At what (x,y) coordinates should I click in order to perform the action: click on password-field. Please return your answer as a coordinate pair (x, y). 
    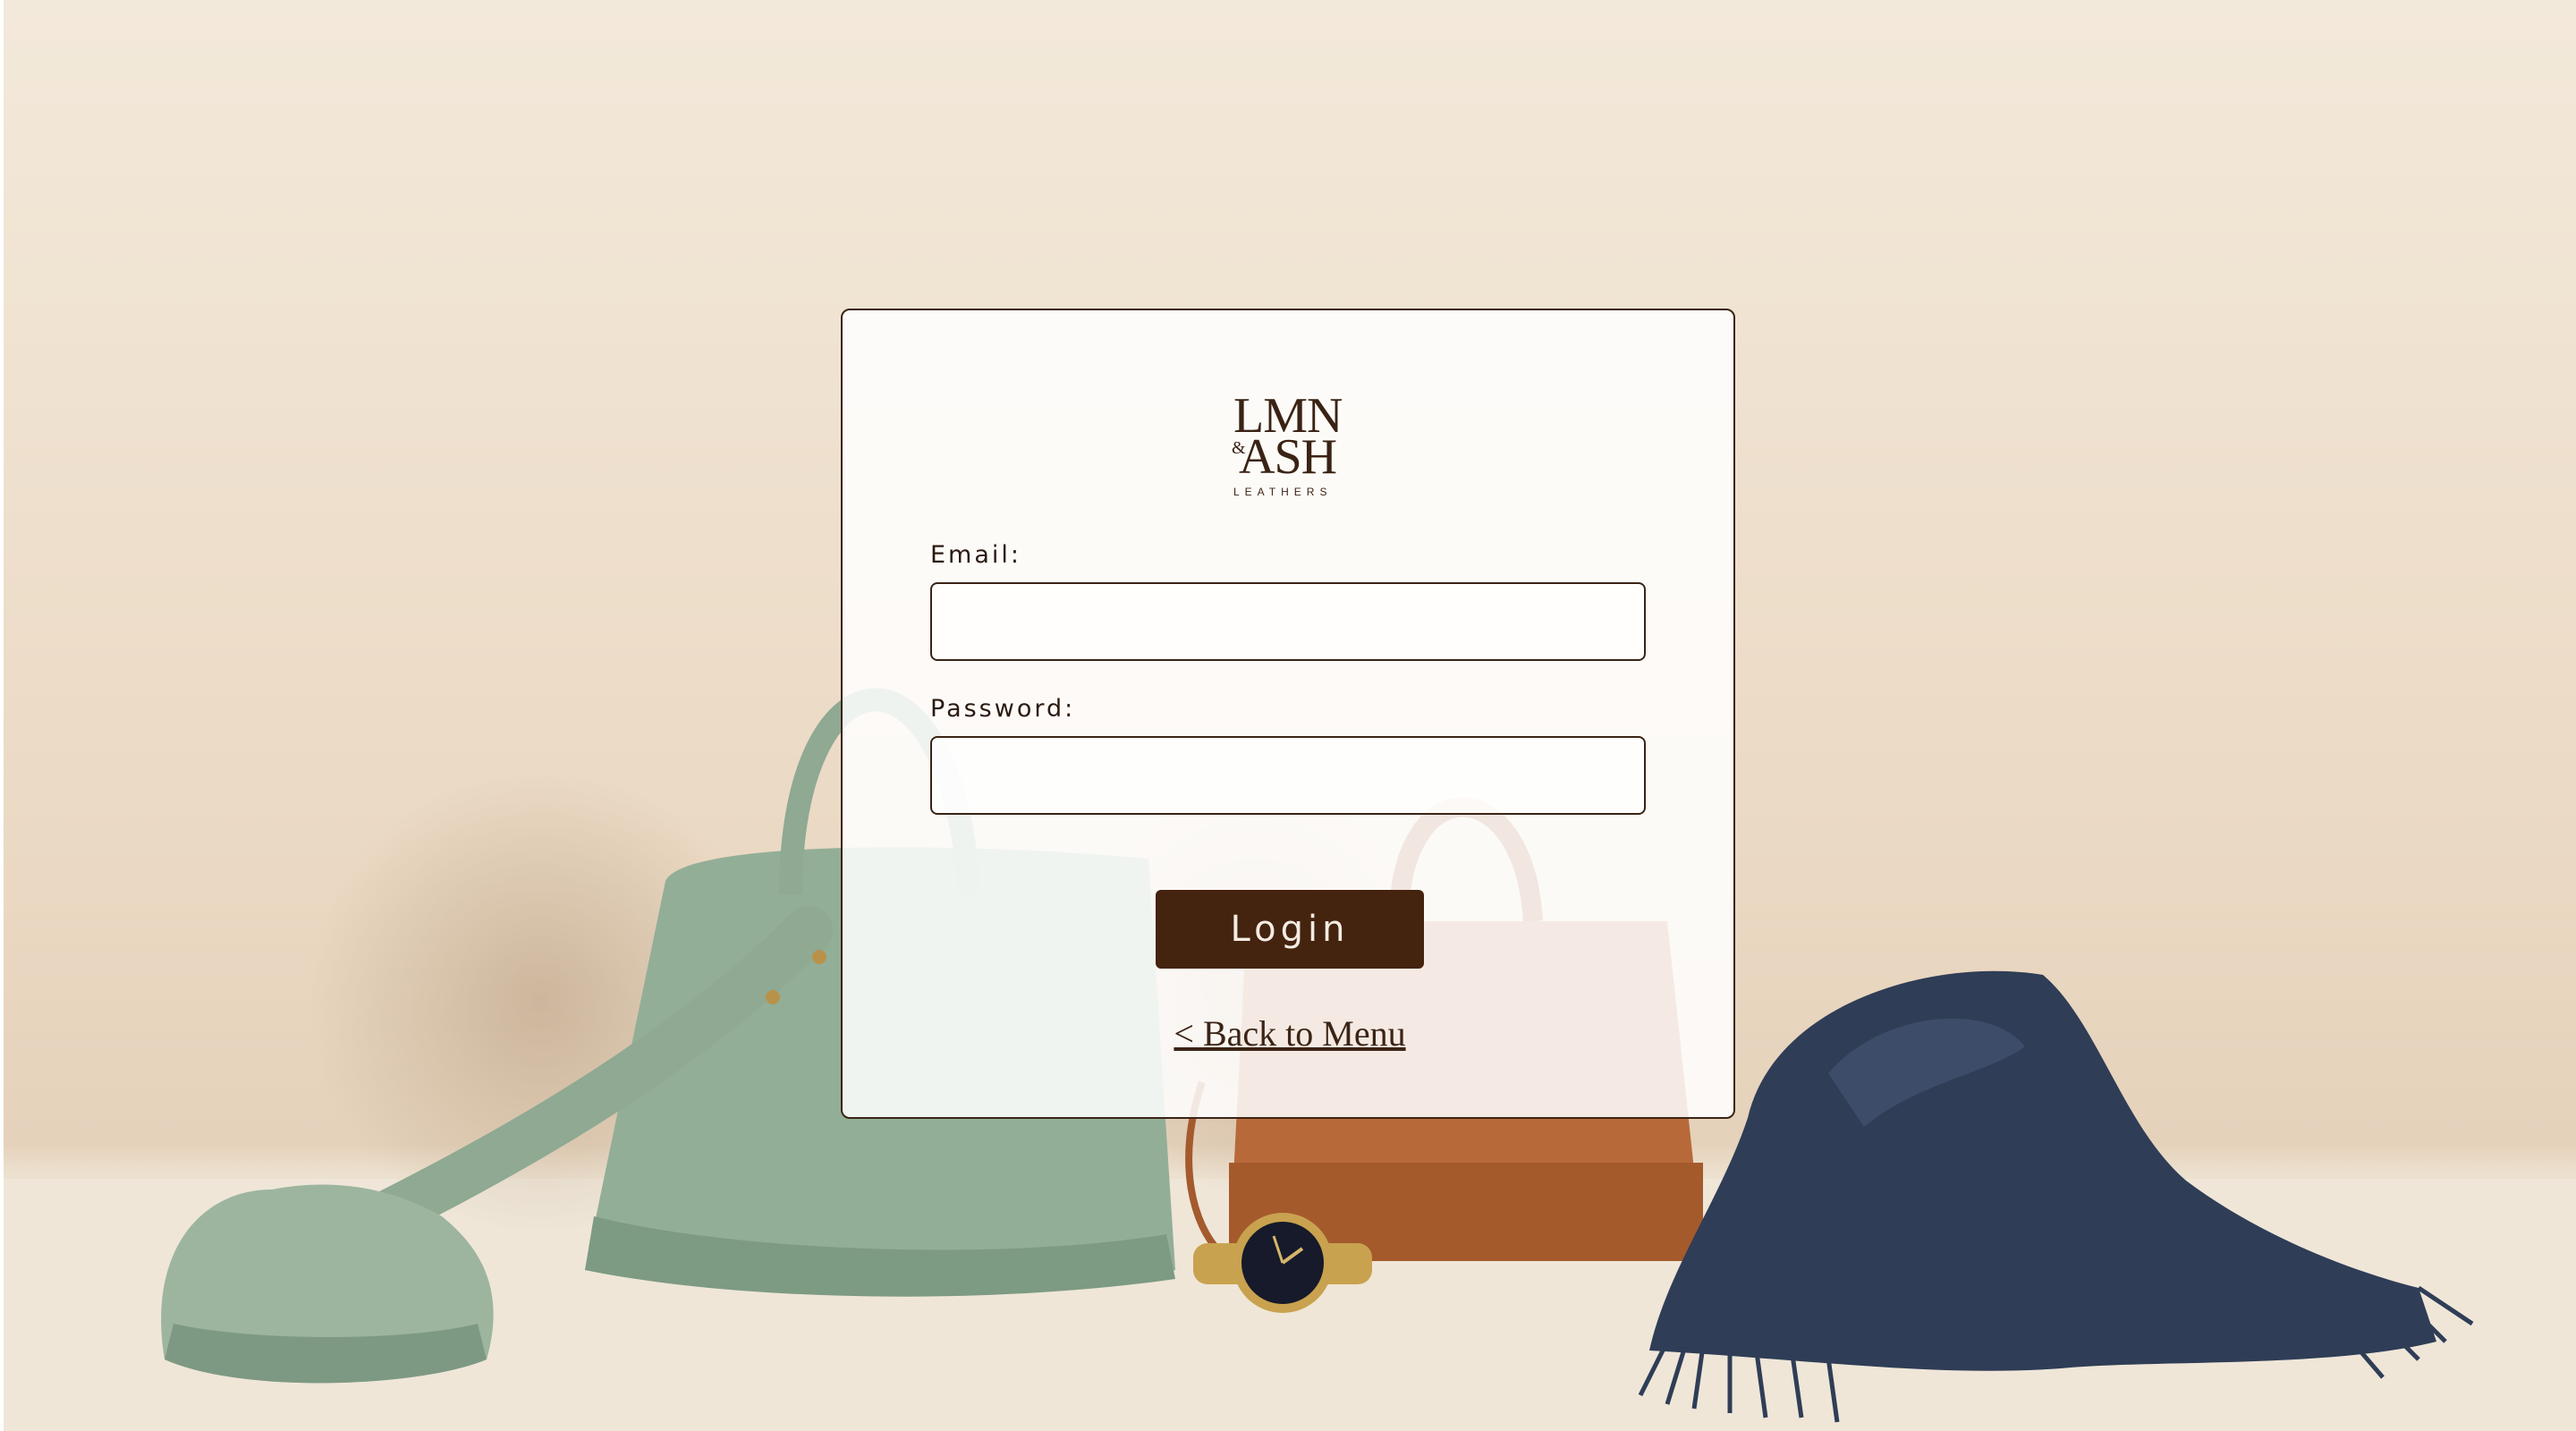
    Looking at the image, I should click on (1288, 776).